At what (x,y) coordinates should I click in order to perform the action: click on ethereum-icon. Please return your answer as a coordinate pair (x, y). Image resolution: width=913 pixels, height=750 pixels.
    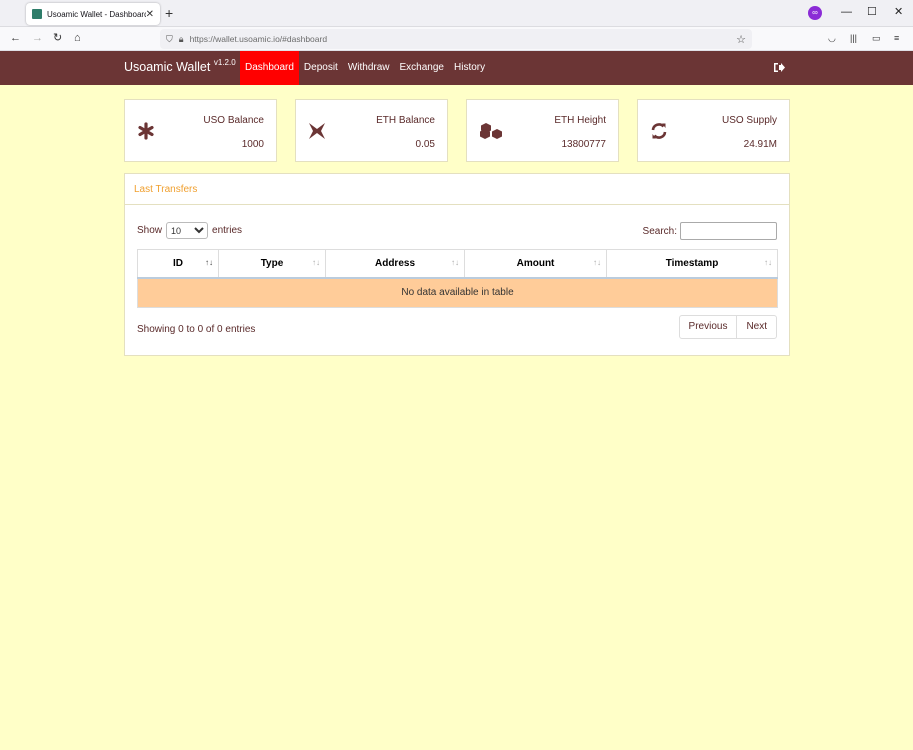
    Looking at the image, I should click on (317, 131).